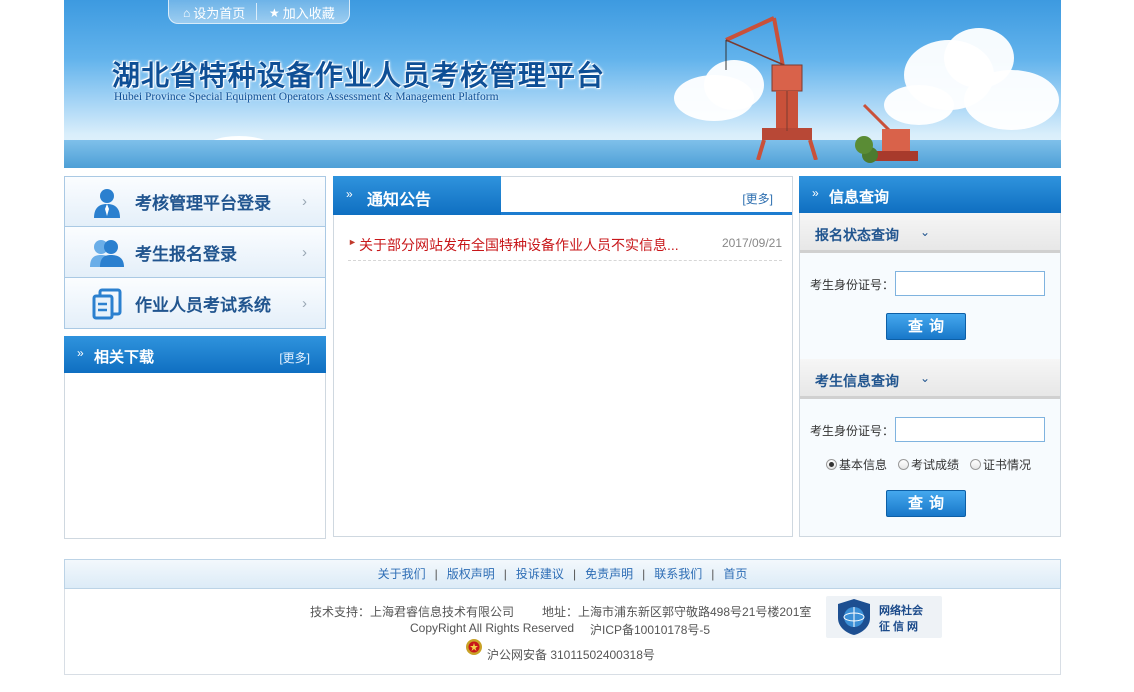 Image resolution: width=1134 pixels, height=692 pixels. I want to click on credit-network-seal: 网络社会 征信网, so click(884, 617).